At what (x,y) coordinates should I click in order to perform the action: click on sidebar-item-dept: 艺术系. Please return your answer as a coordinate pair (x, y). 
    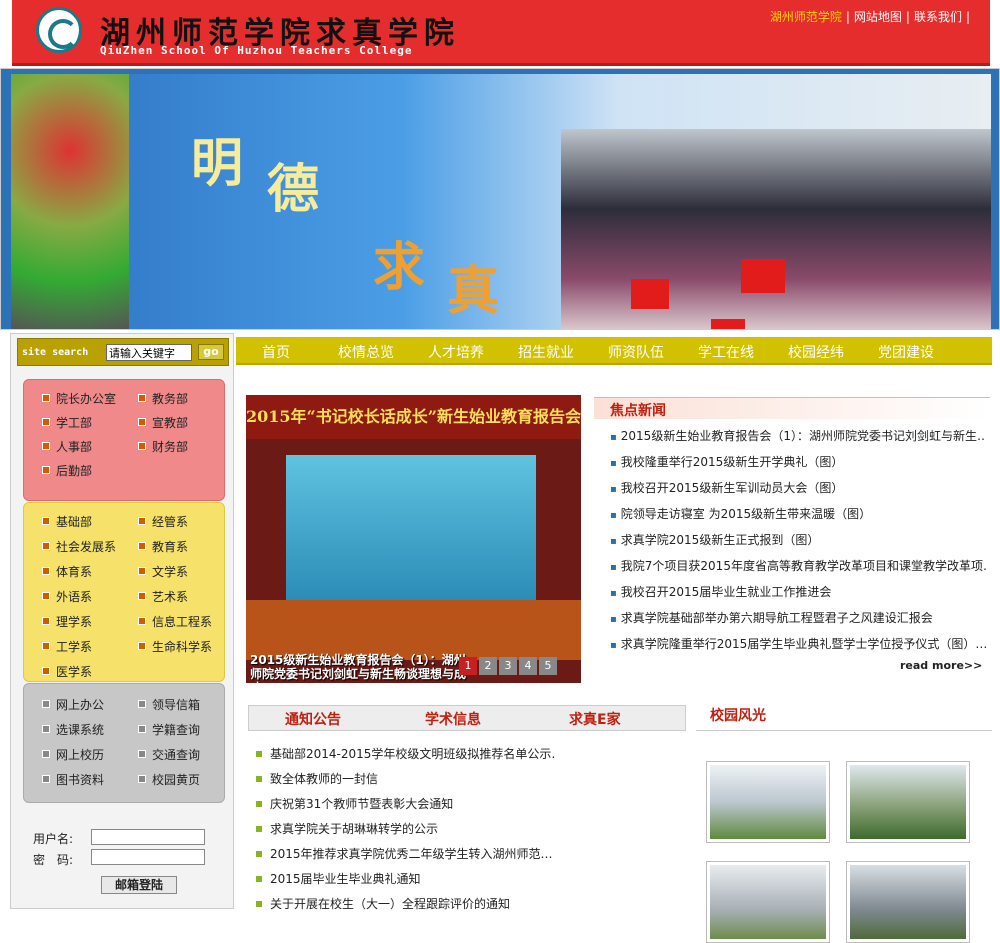
    Looking at the image, I should click on (163, 596).